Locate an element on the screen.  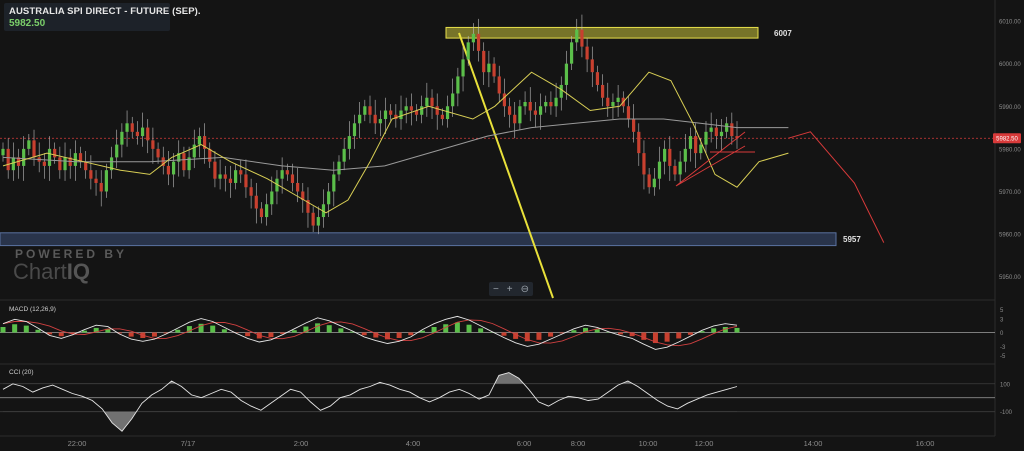
x-tick-label: 14:00 is located at coordinates (813, 443).